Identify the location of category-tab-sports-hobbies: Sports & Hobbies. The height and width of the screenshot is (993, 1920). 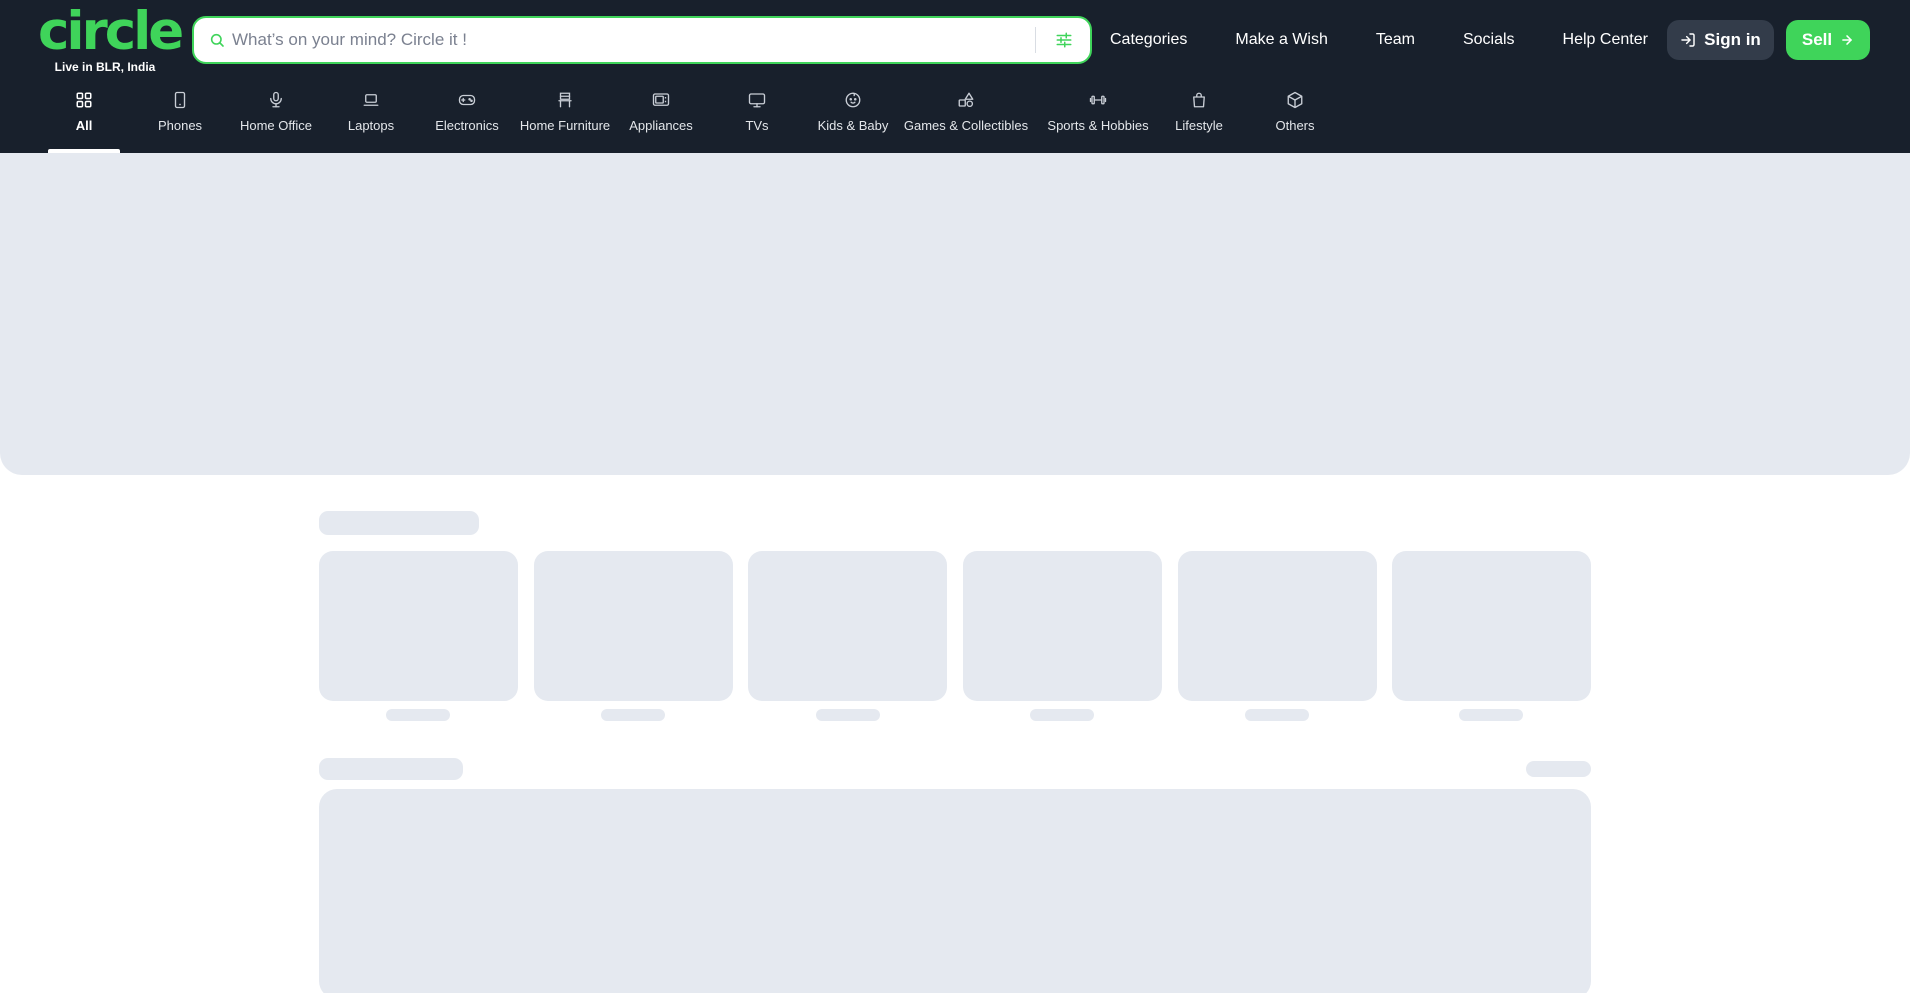
(1098, 120).